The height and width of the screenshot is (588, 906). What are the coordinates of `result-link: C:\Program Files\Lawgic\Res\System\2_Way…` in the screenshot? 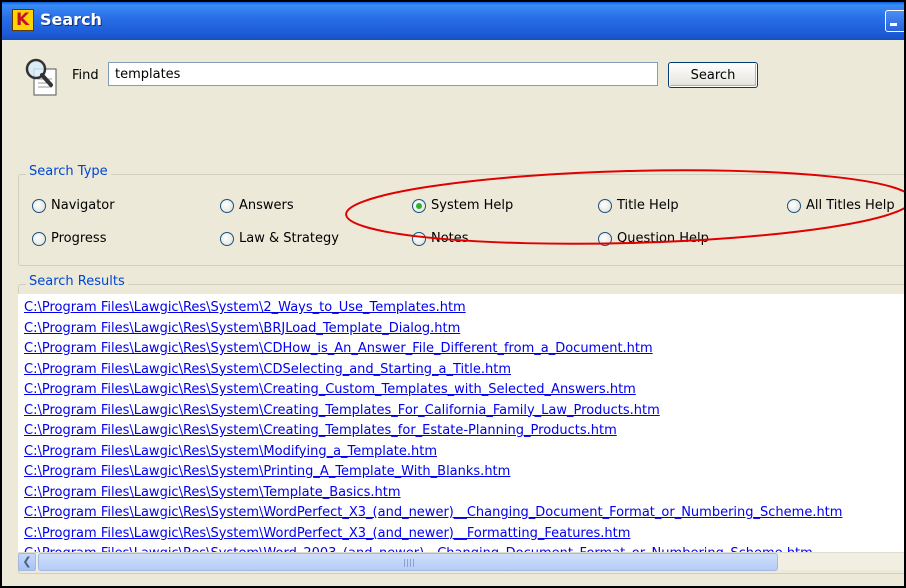 It's located at (245, 307).